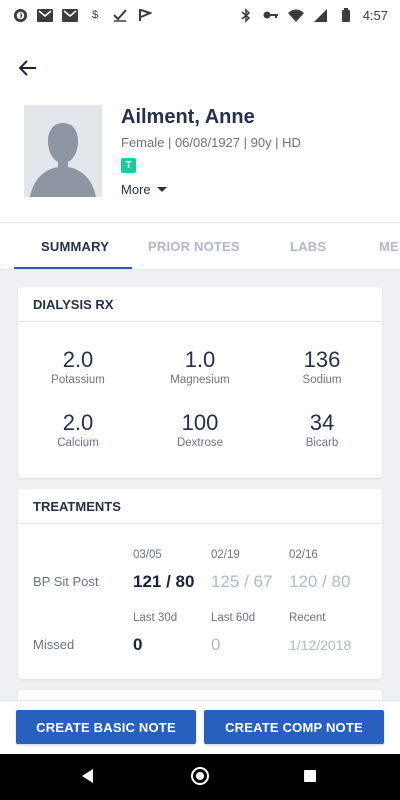  What do you see at coordinates (161, 189) in the screenshot?
I see `caret-down-icon` at bounding box center [161, 189].